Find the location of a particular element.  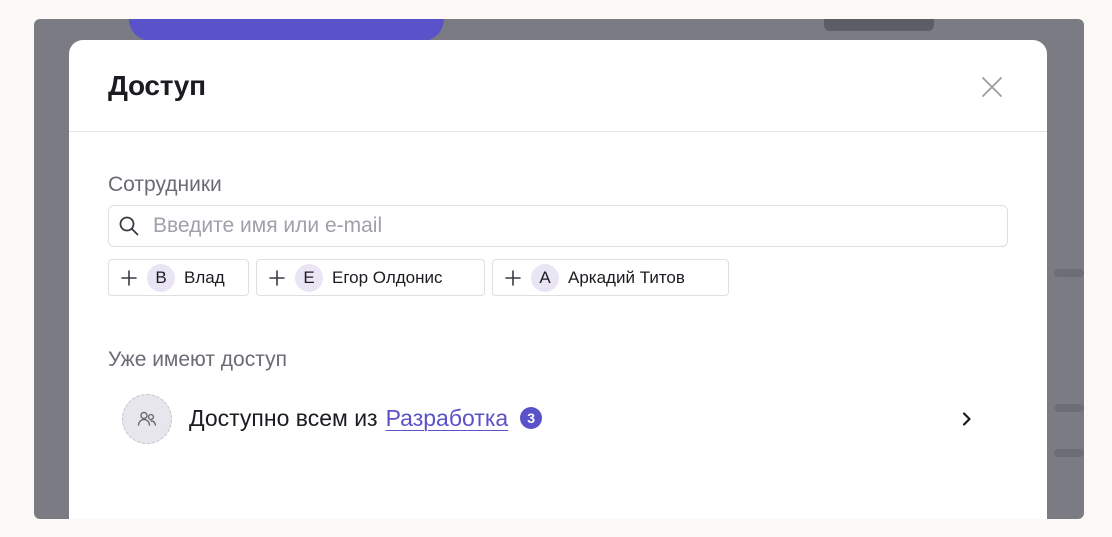

users-icon is located at coordinates (147, 418).